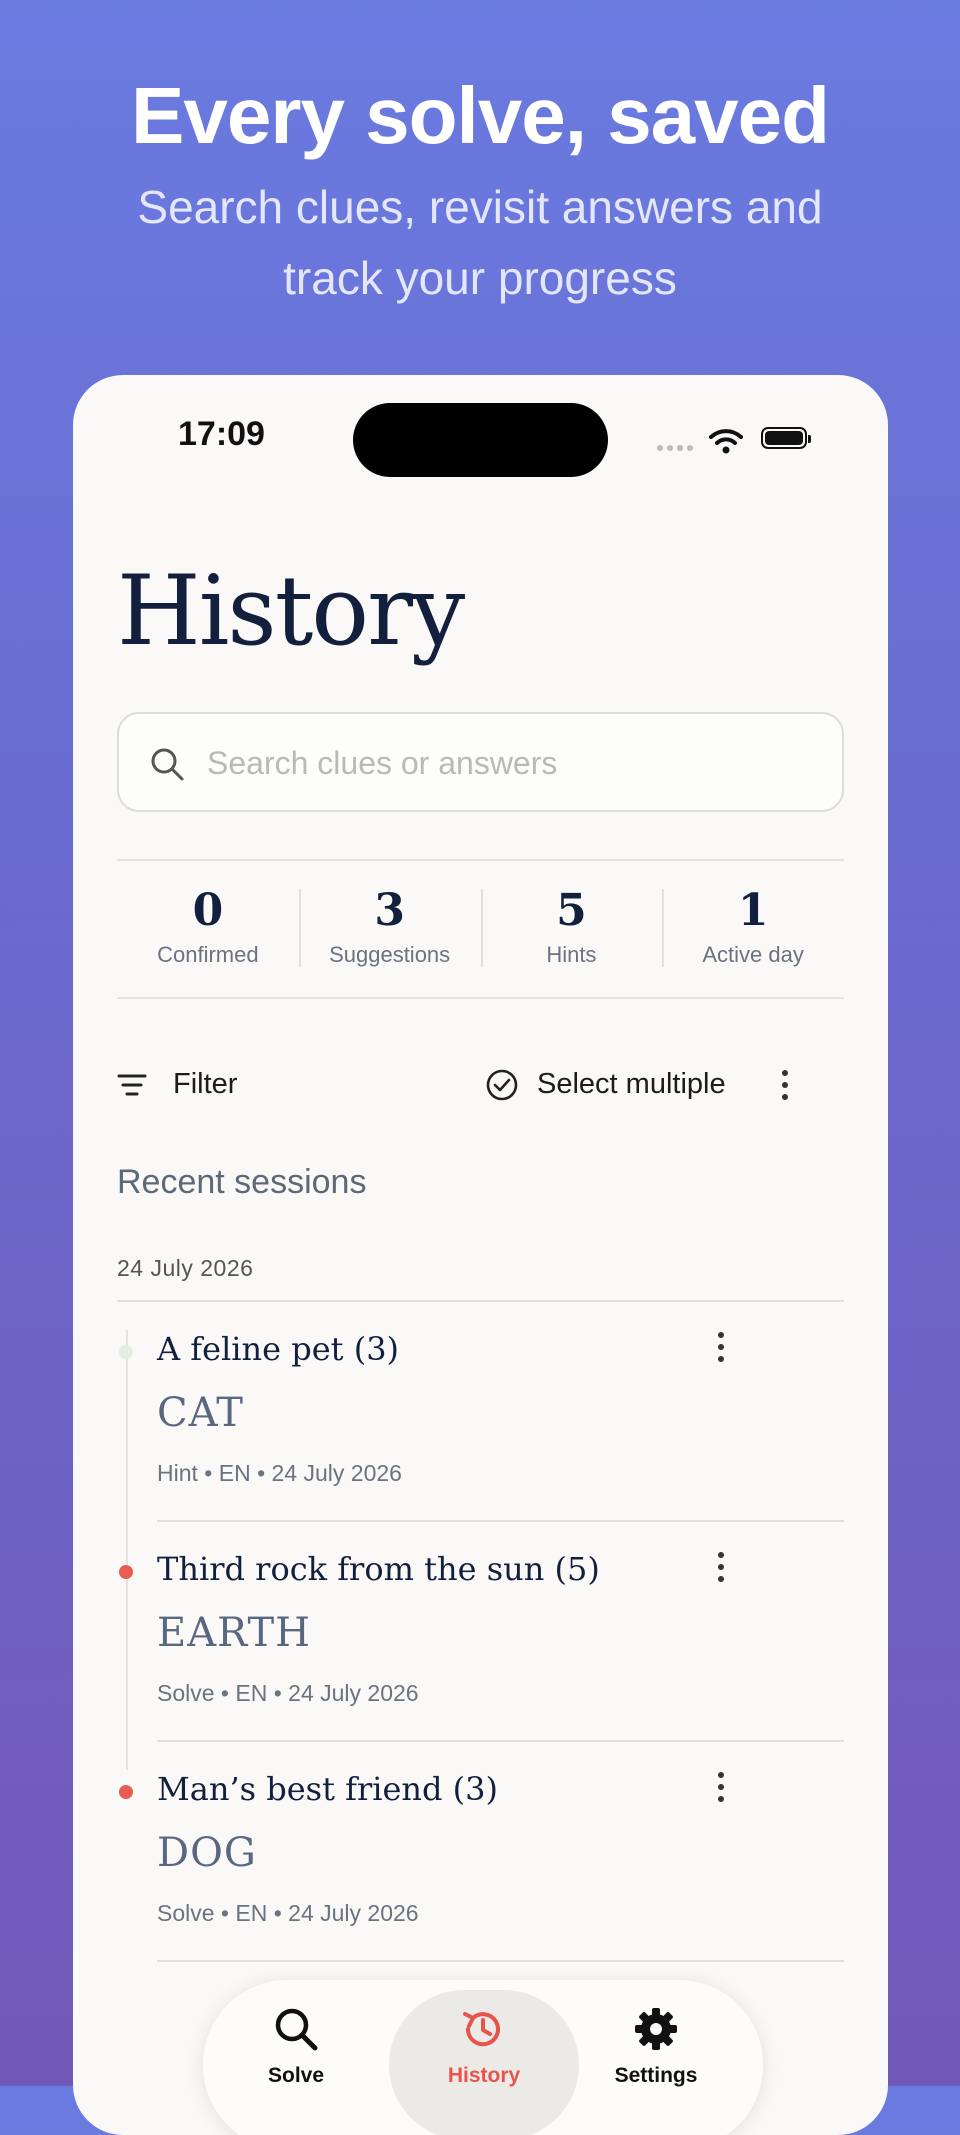 The image size is (960, 2135). Describe the element at coordinates (296, 2075) in the screenshot. I see `tab-label: Solve` at that location.